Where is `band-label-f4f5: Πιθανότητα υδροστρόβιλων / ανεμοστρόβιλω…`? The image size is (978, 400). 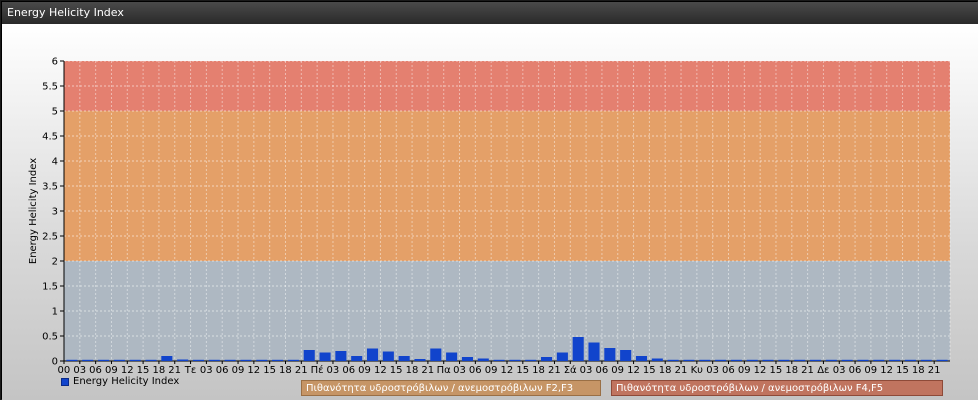 band-label-f4f5: Πιθανότητα υδροστρόβιλων / ανεμοστρόβιλω… is located at coordinates (777, 388).